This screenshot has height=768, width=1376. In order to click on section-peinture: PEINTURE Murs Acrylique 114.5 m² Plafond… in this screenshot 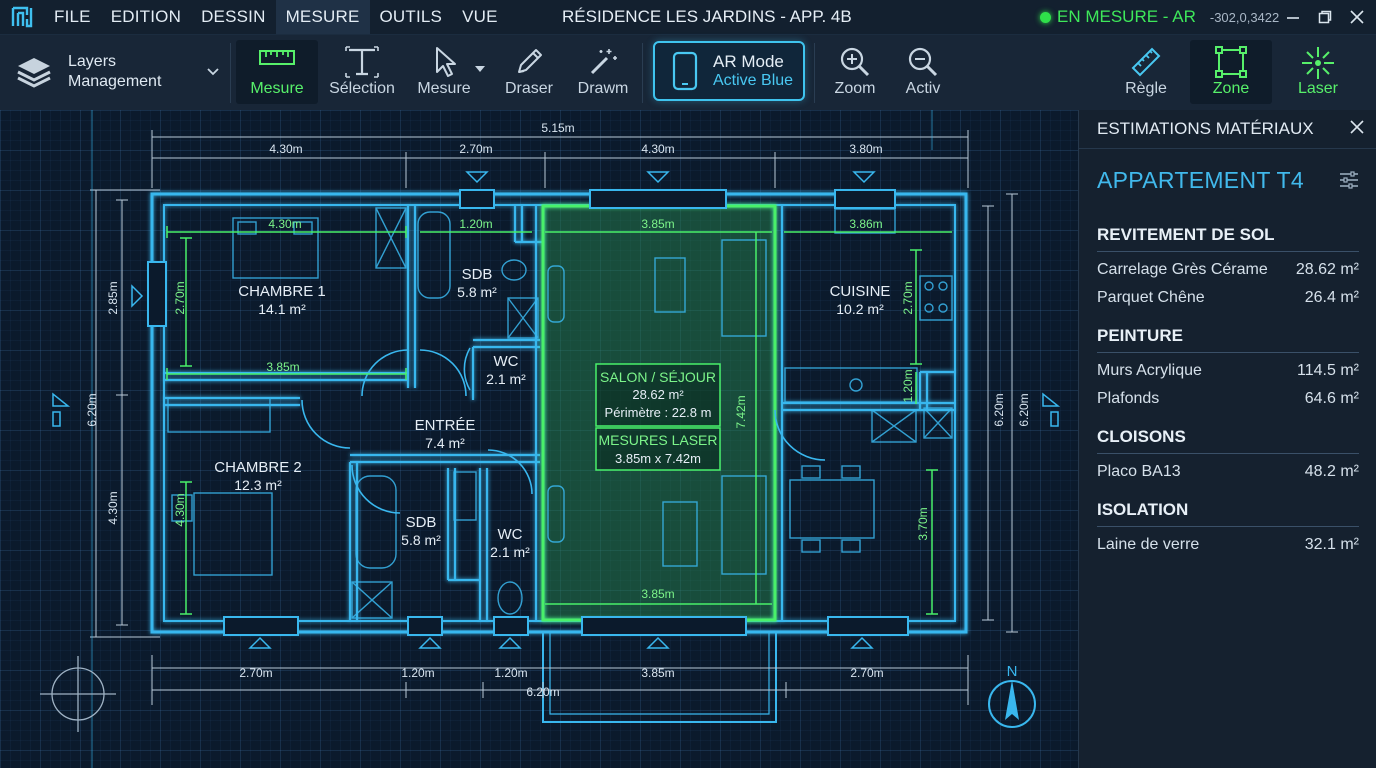, I will do `click(1227, 362)`.